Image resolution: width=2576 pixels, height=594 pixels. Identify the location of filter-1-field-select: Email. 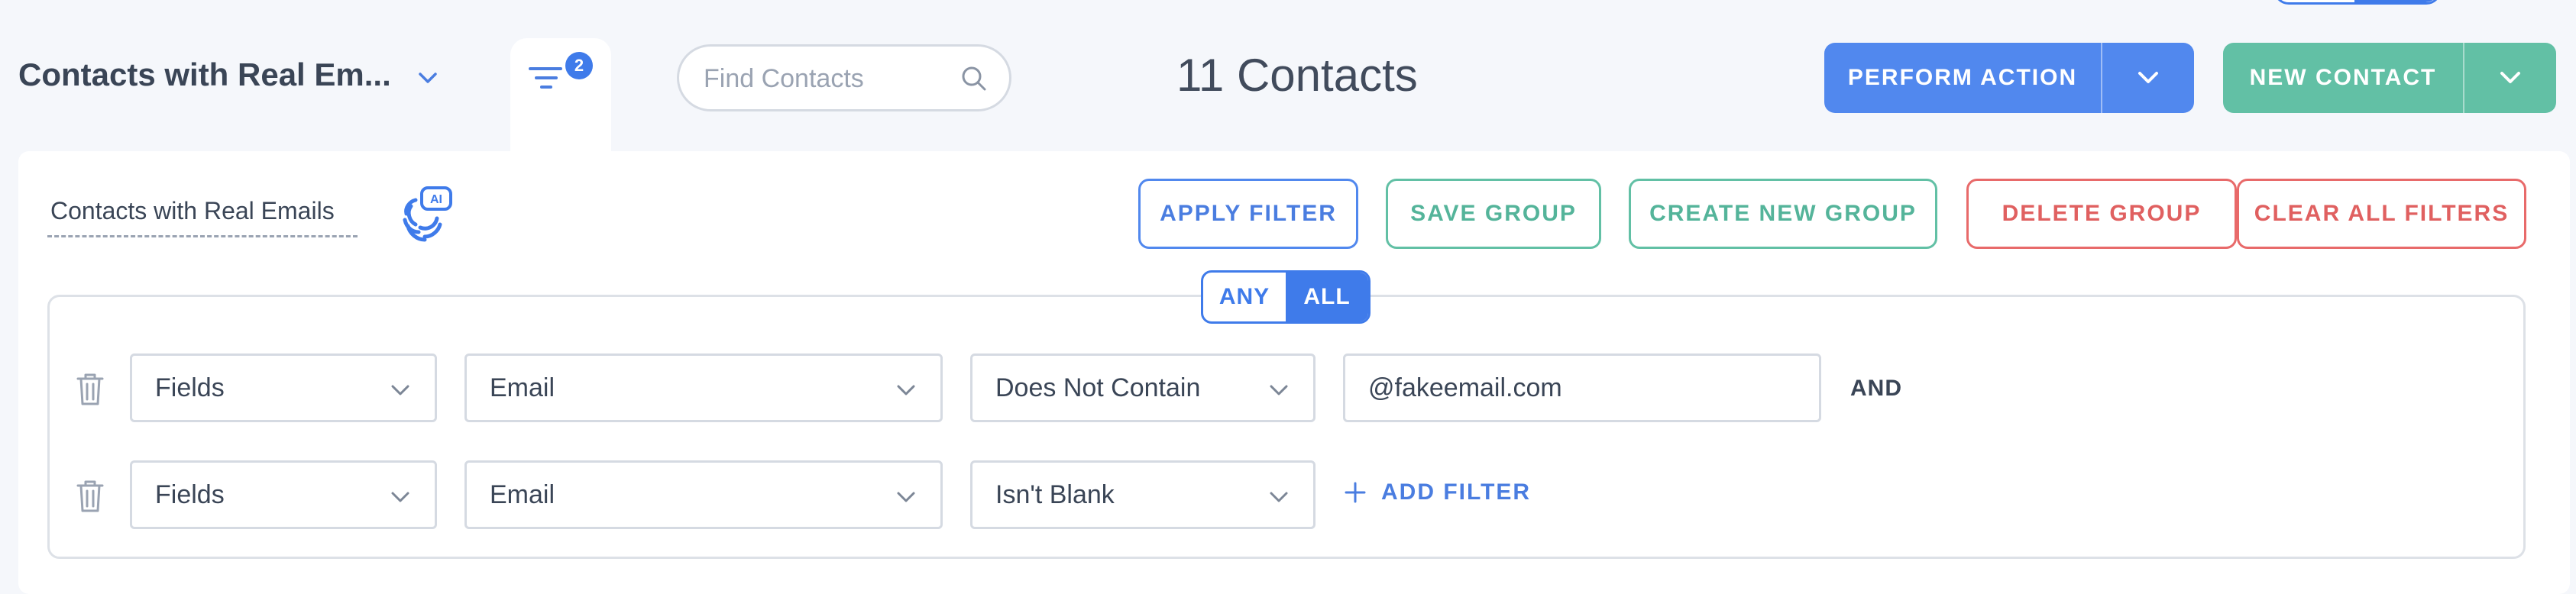
(703, 387).